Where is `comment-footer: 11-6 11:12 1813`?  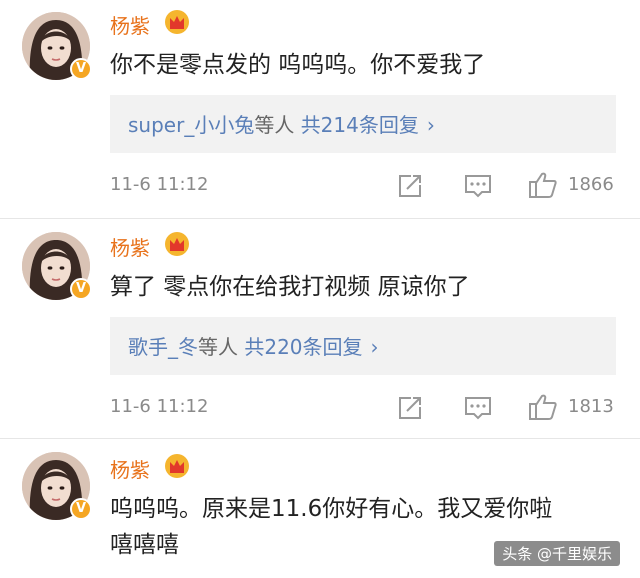
comment-footer: 11-6 11:12 1813 is located at coordinates (365, 408).